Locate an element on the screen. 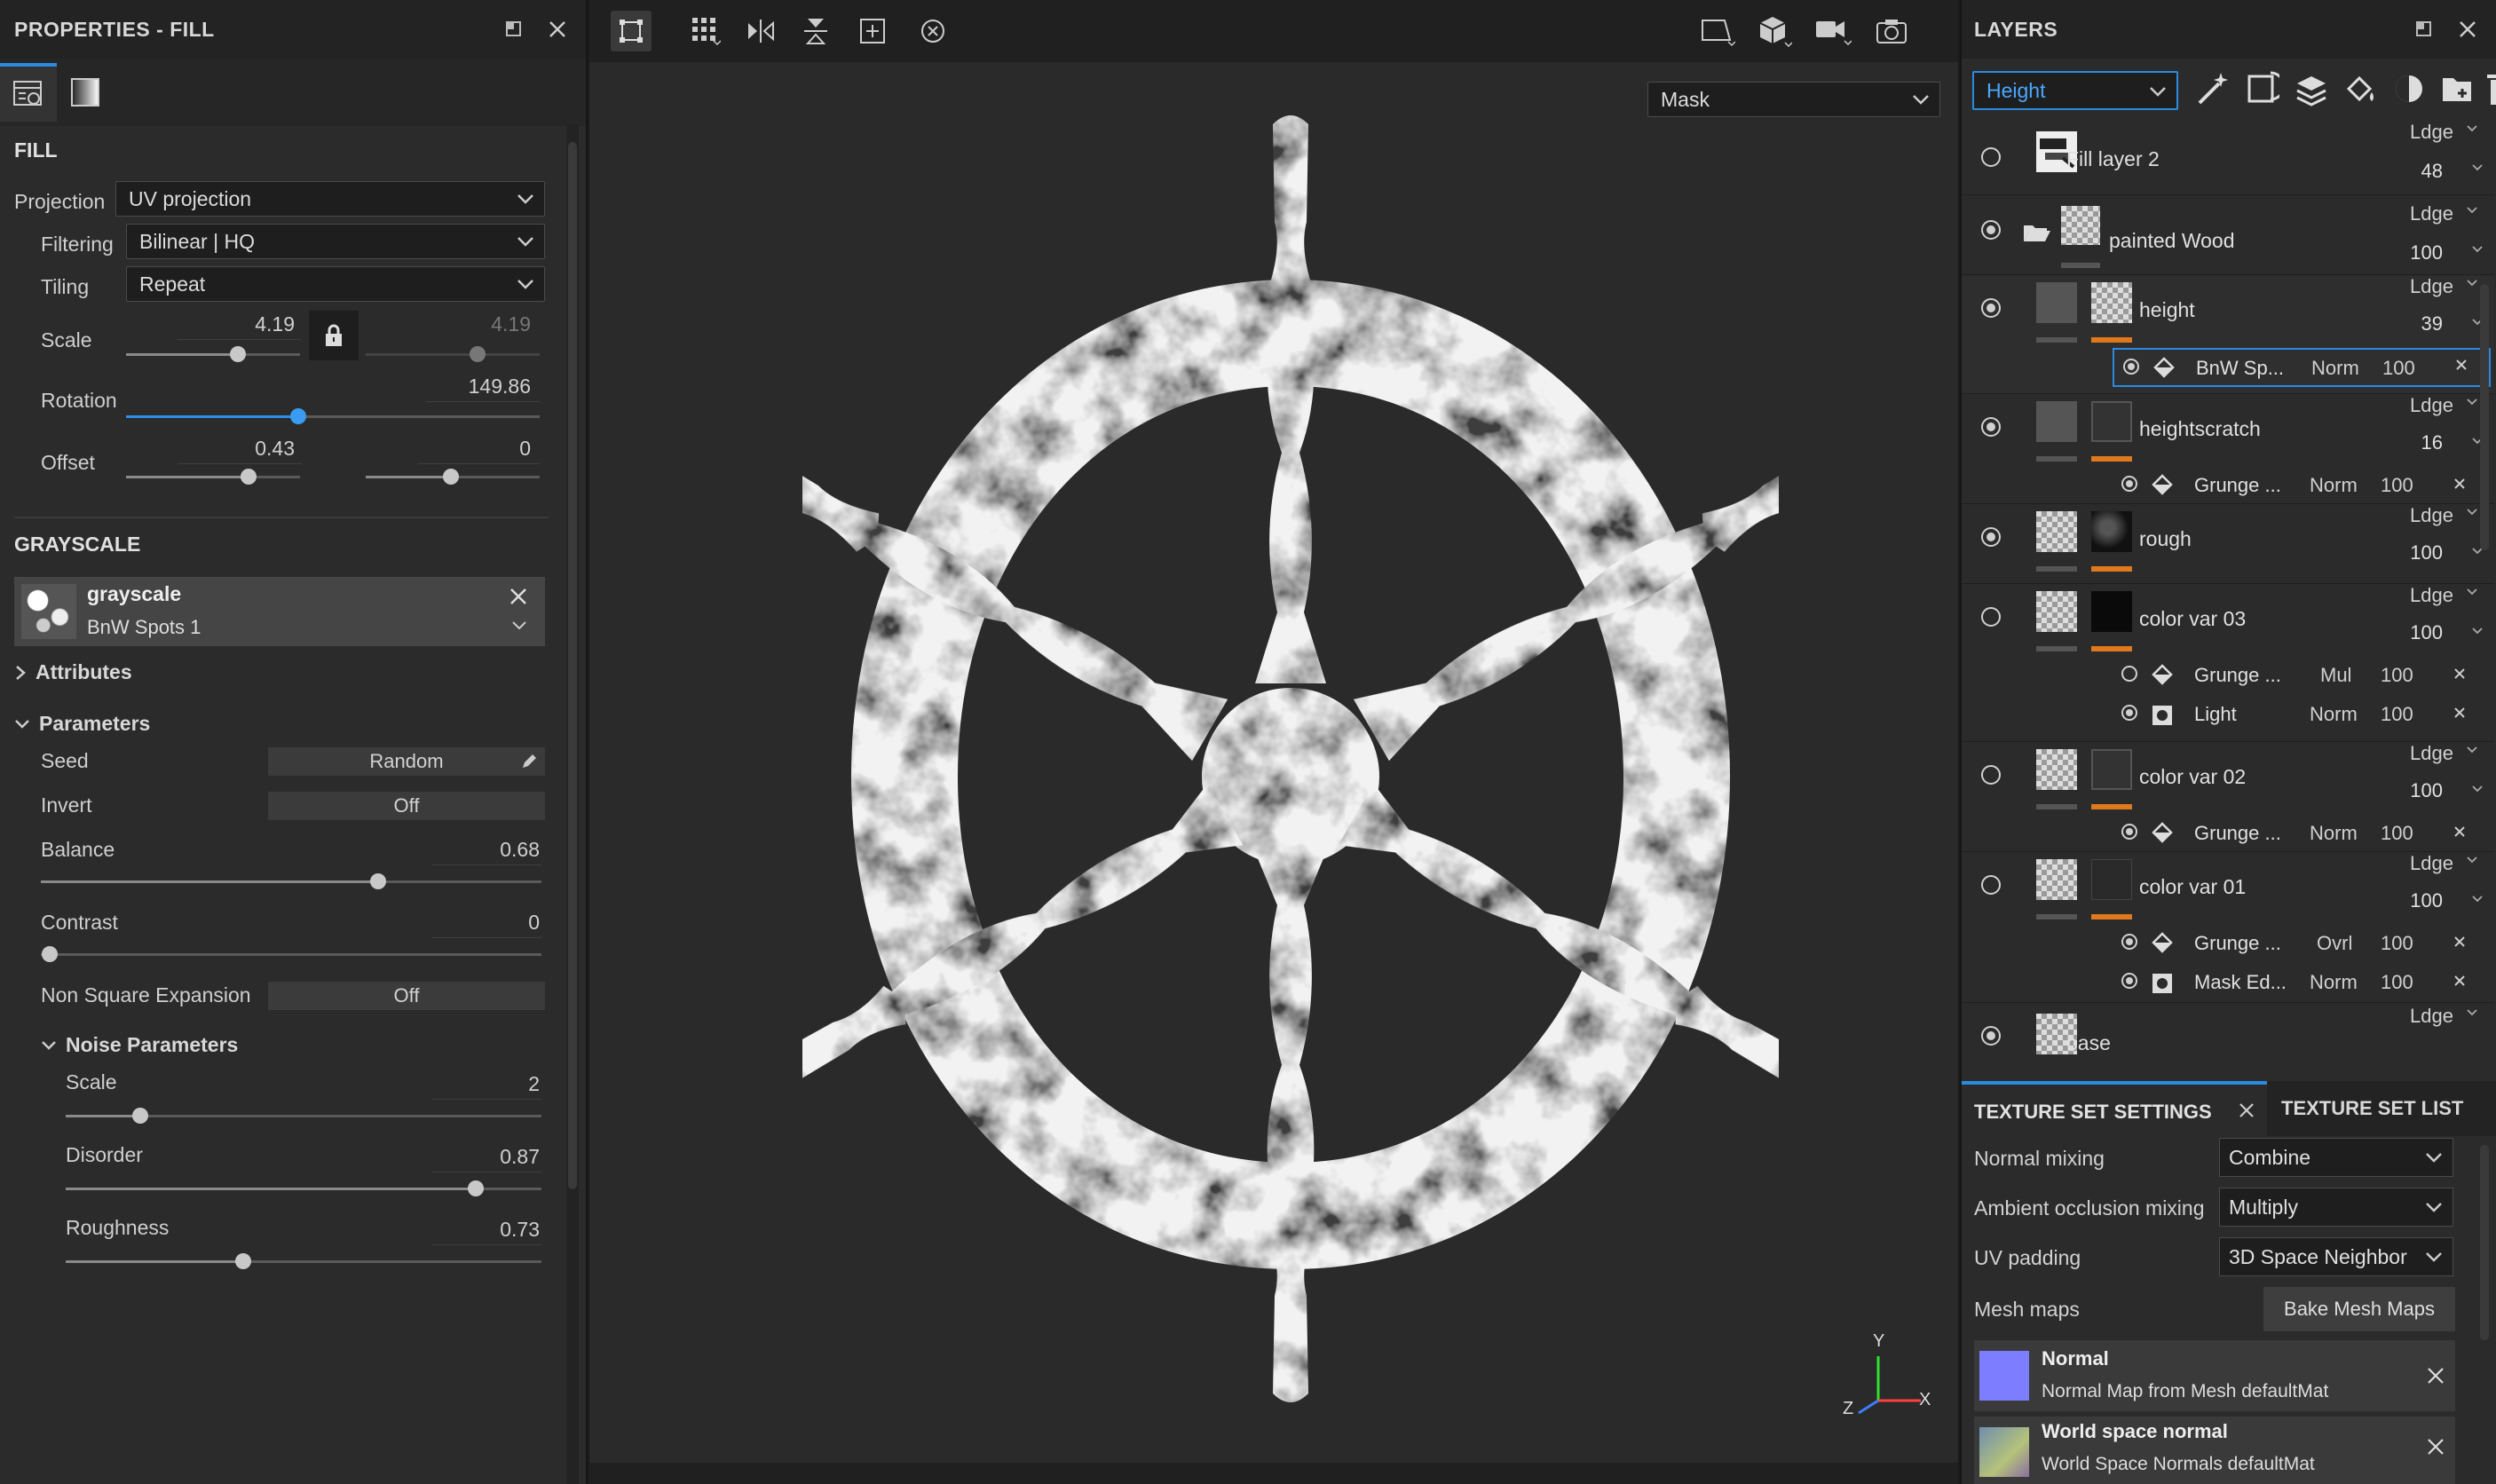 Image resolution: width=2496 pixels, height=1484 pixels. projection-dropdown: UV projection is located at coordinates (330, 199).